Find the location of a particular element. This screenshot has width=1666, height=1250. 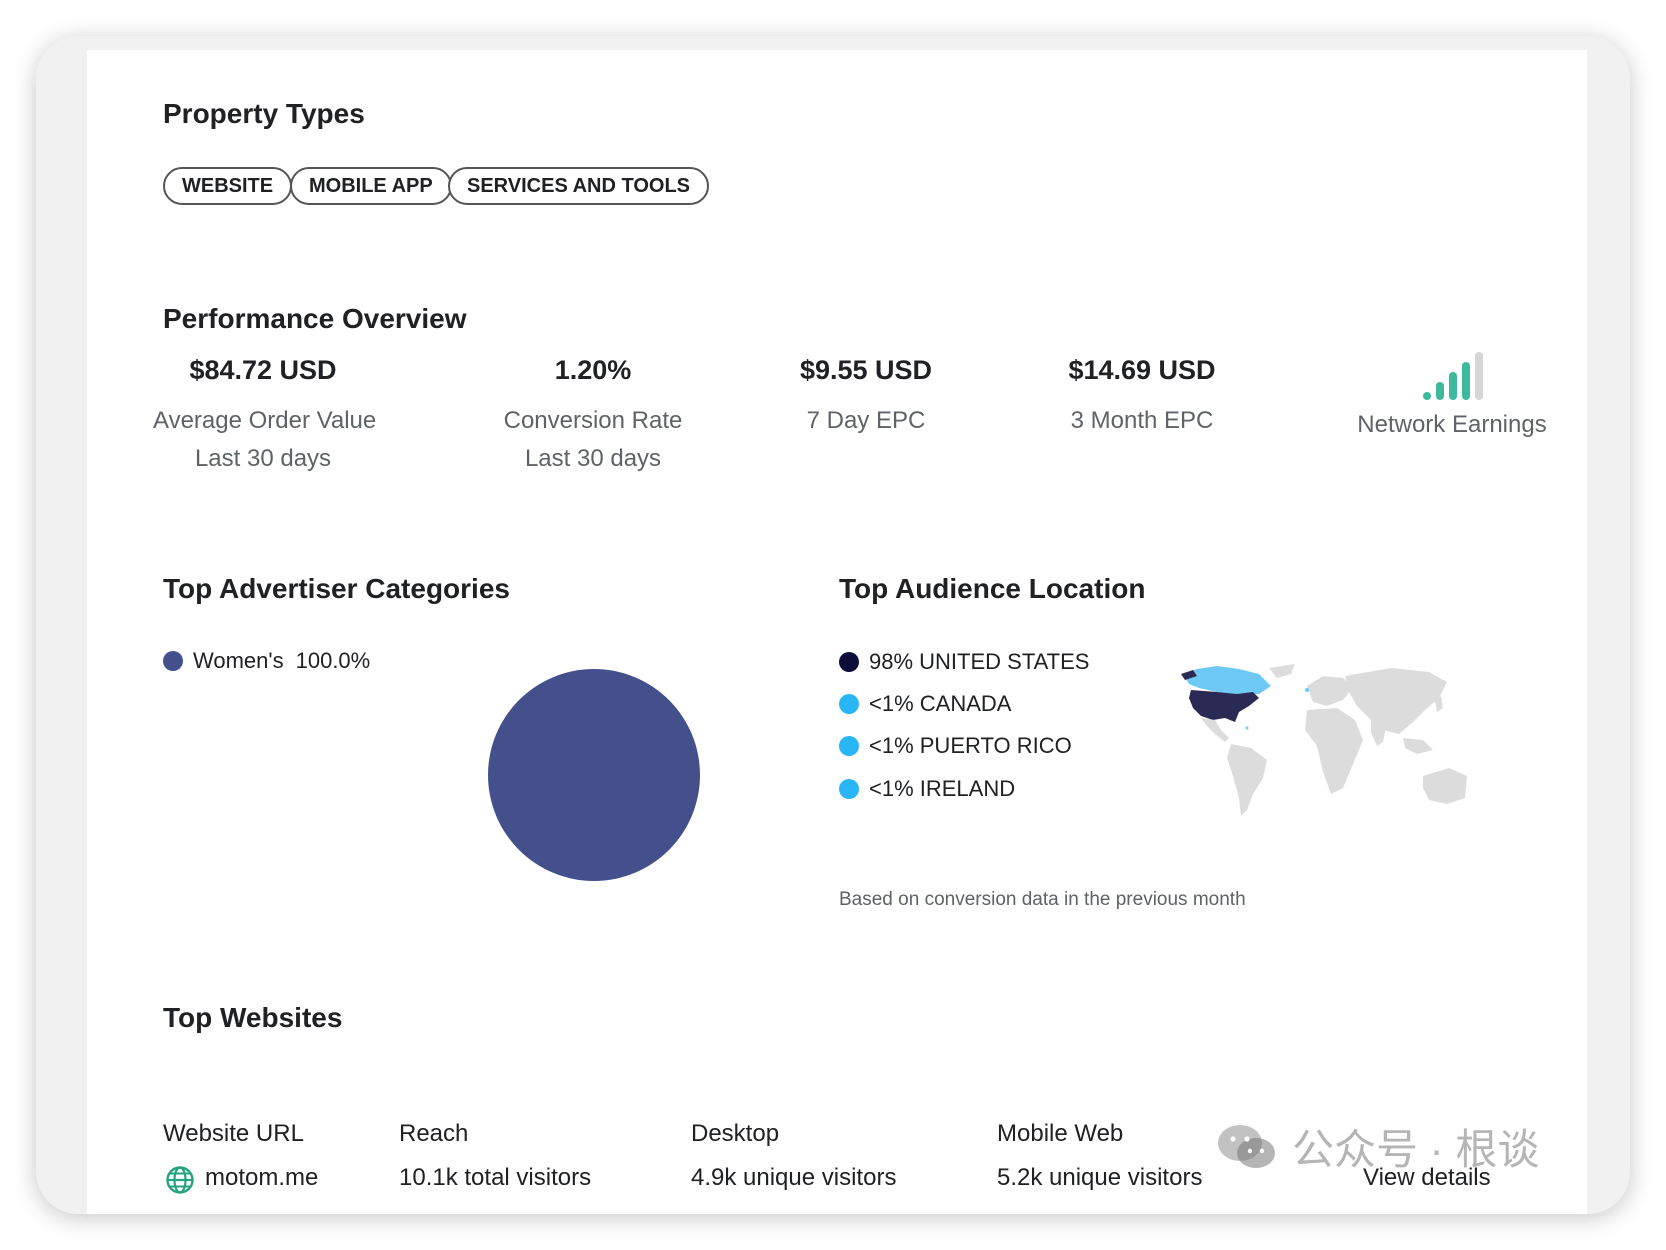

map-region-mexico is located at coordinates (1215, 730).